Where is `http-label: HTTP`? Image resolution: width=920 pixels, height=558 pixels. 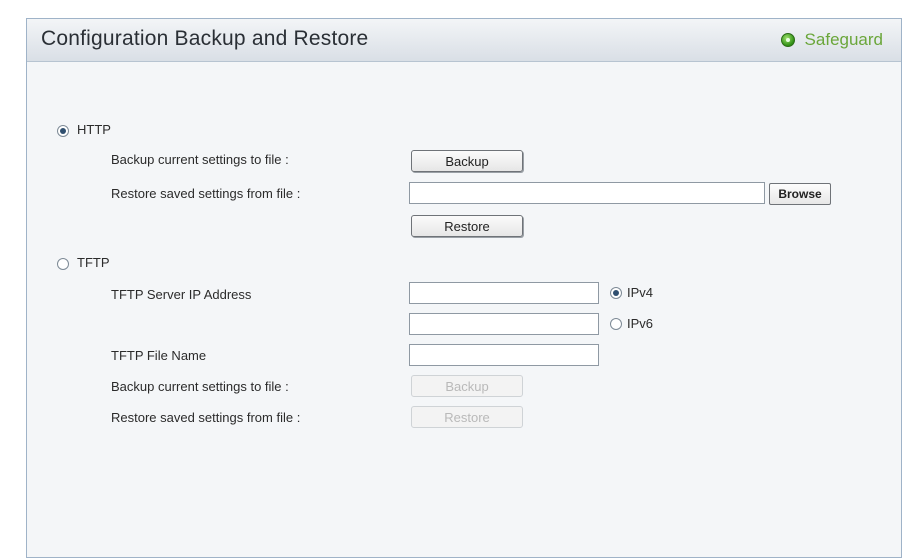 http-label: HTTP is located at coordinates (94, 129).